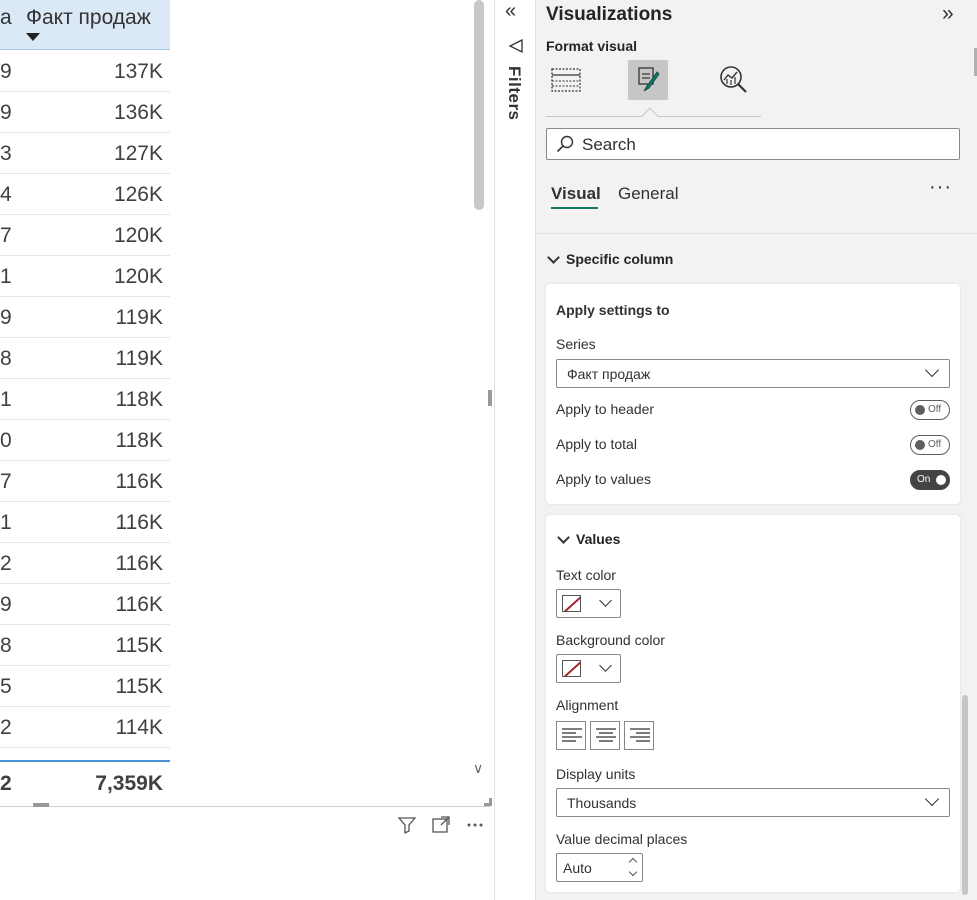 The width and height of the screenshot is (977, 900). What do you see at coordinates (85, 522) in the screenshot?
I see `table-row: 1 116K` at bounding box center [85, 522].